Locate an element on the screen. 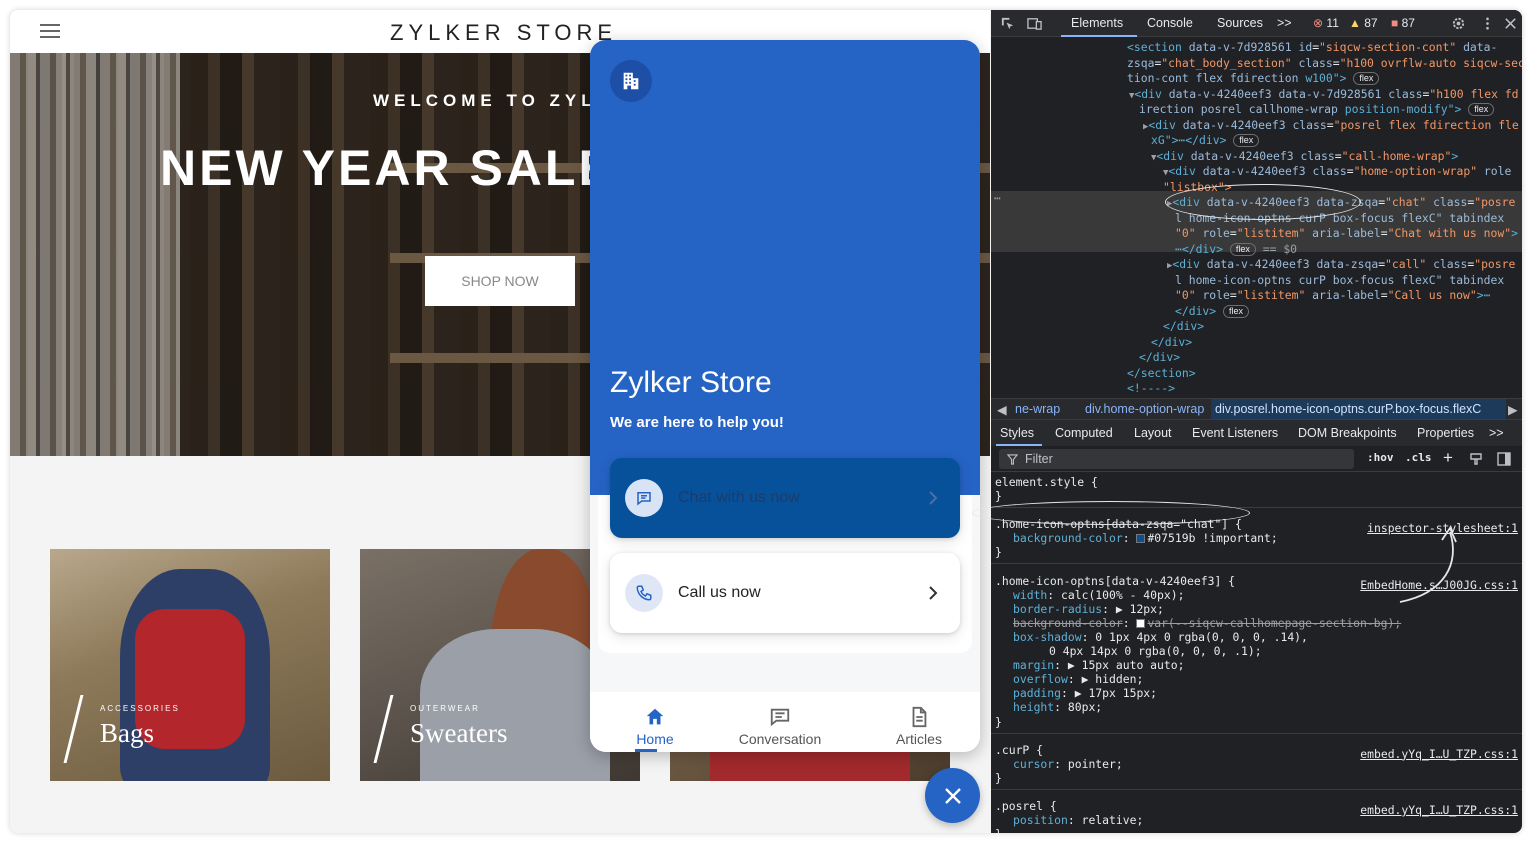 This screenshot has width=1532, height=843. breadcrumb-item: ne-wrap is located at coordinates (1037, 409).